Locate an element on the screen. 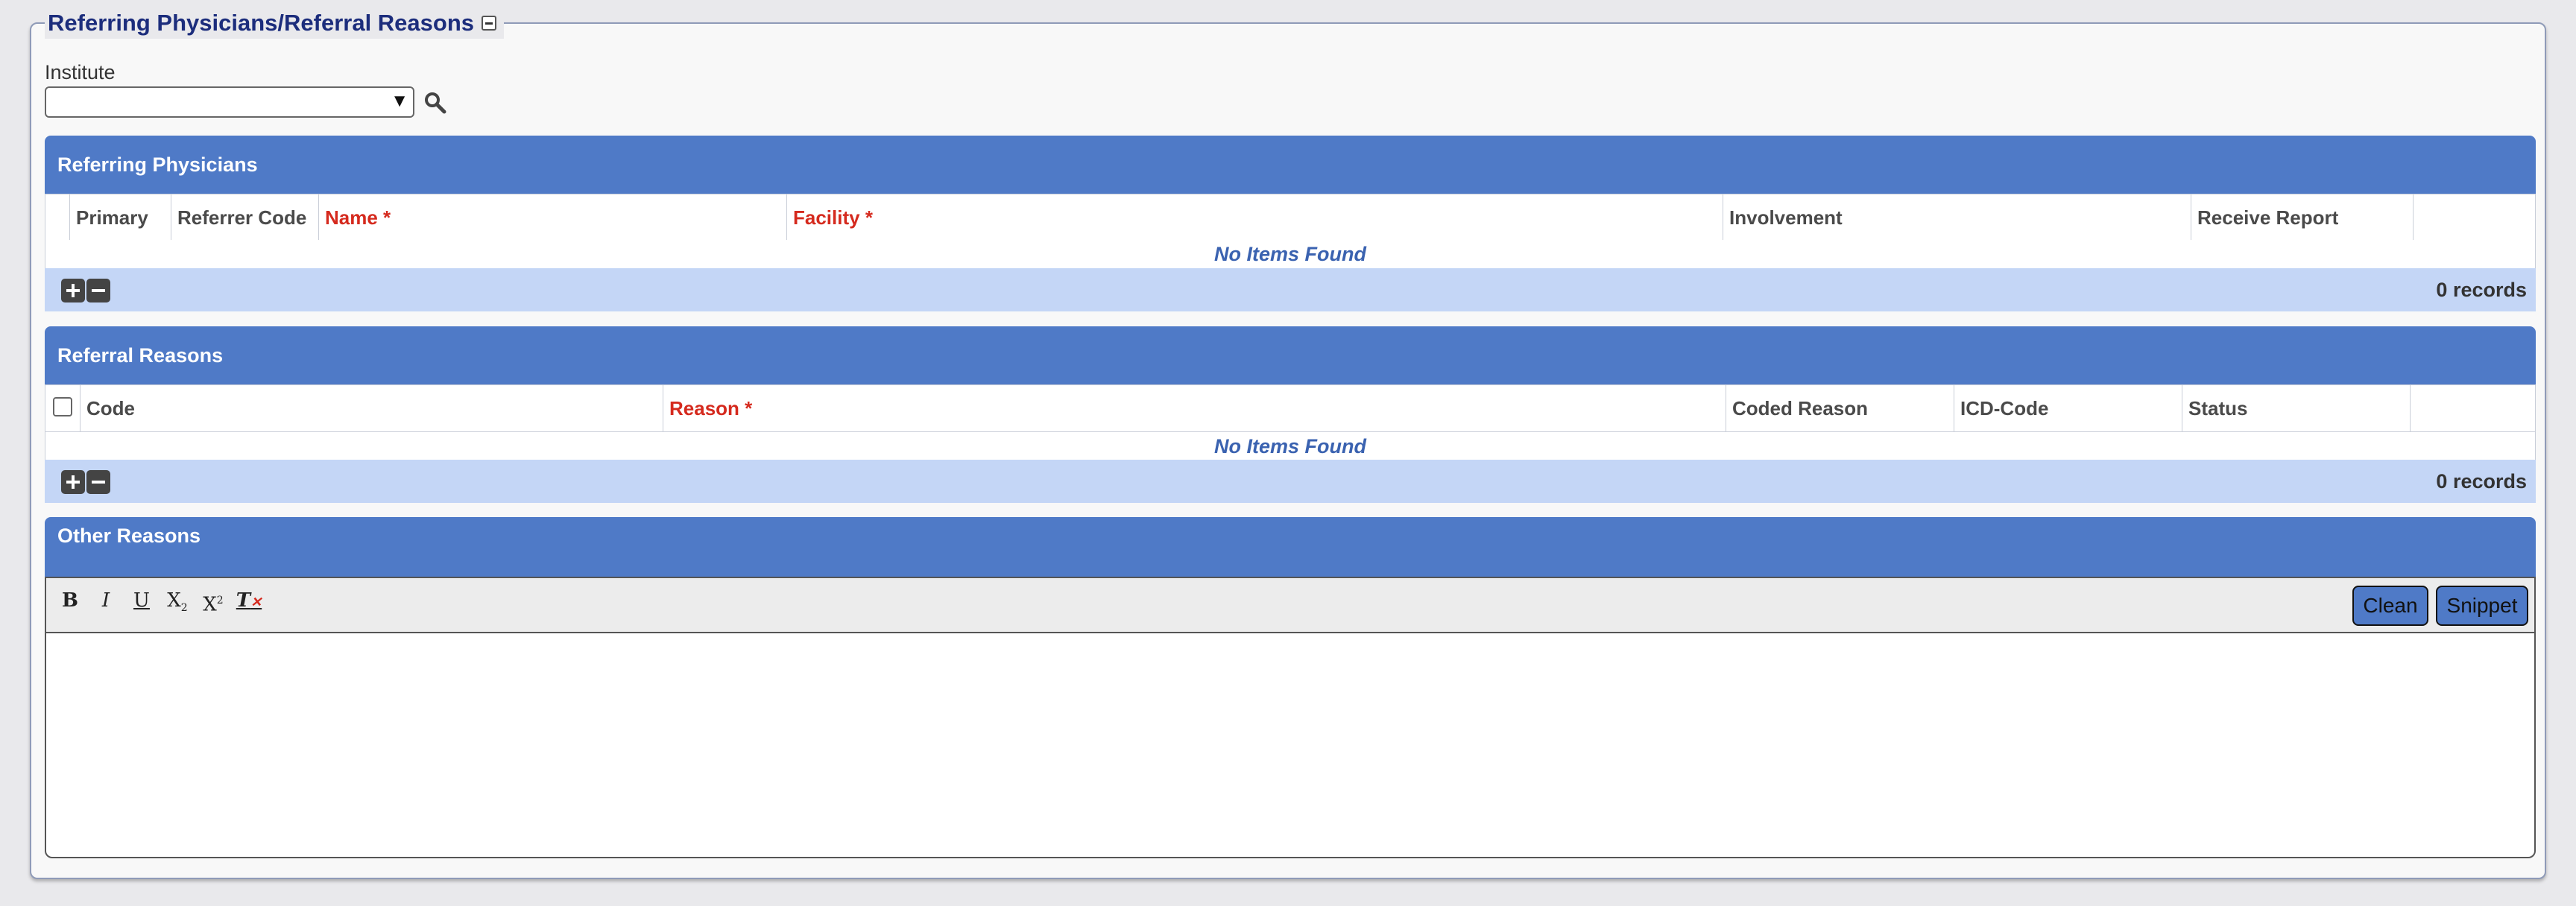  italic-icon: I is located at coordinates (106, 600).